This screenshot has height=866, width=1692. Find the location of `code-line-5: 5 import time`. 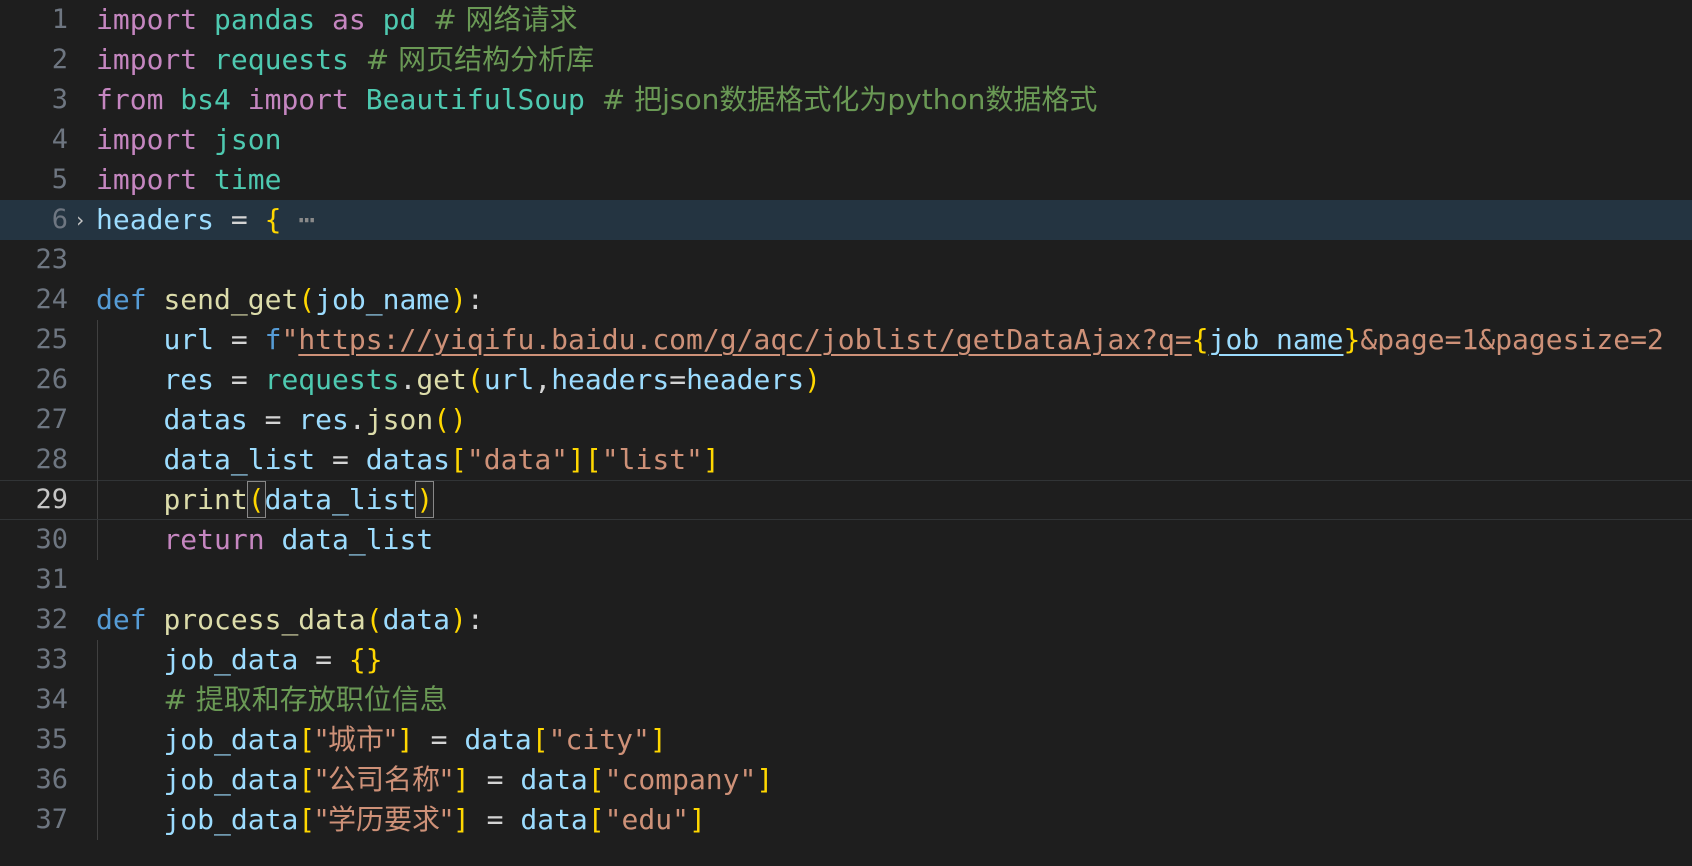

code-line-5: 5 import time is located at coordinates (846, 180).